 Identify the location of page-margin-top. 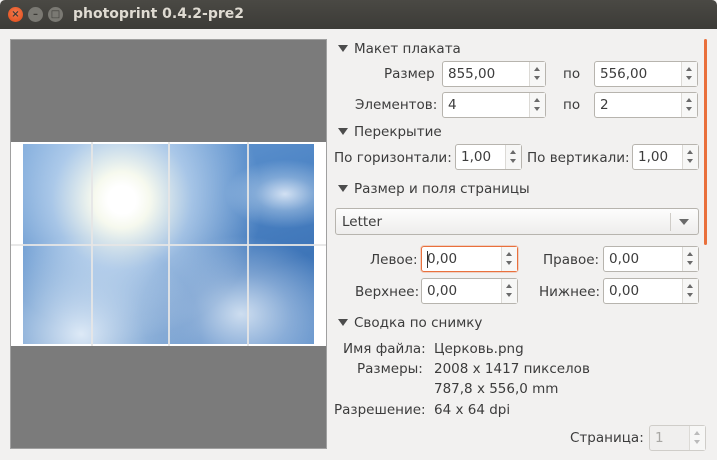
(168, 91).